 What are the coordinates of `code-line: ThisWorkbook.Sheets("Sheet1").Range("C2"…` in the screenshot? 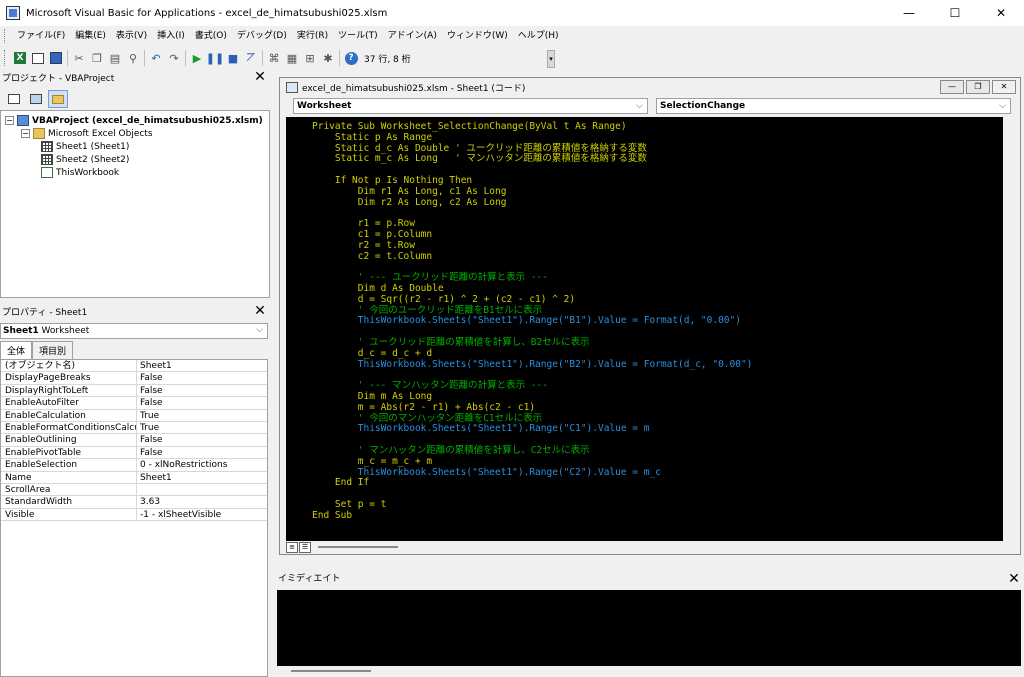 It's located at (486, 472).